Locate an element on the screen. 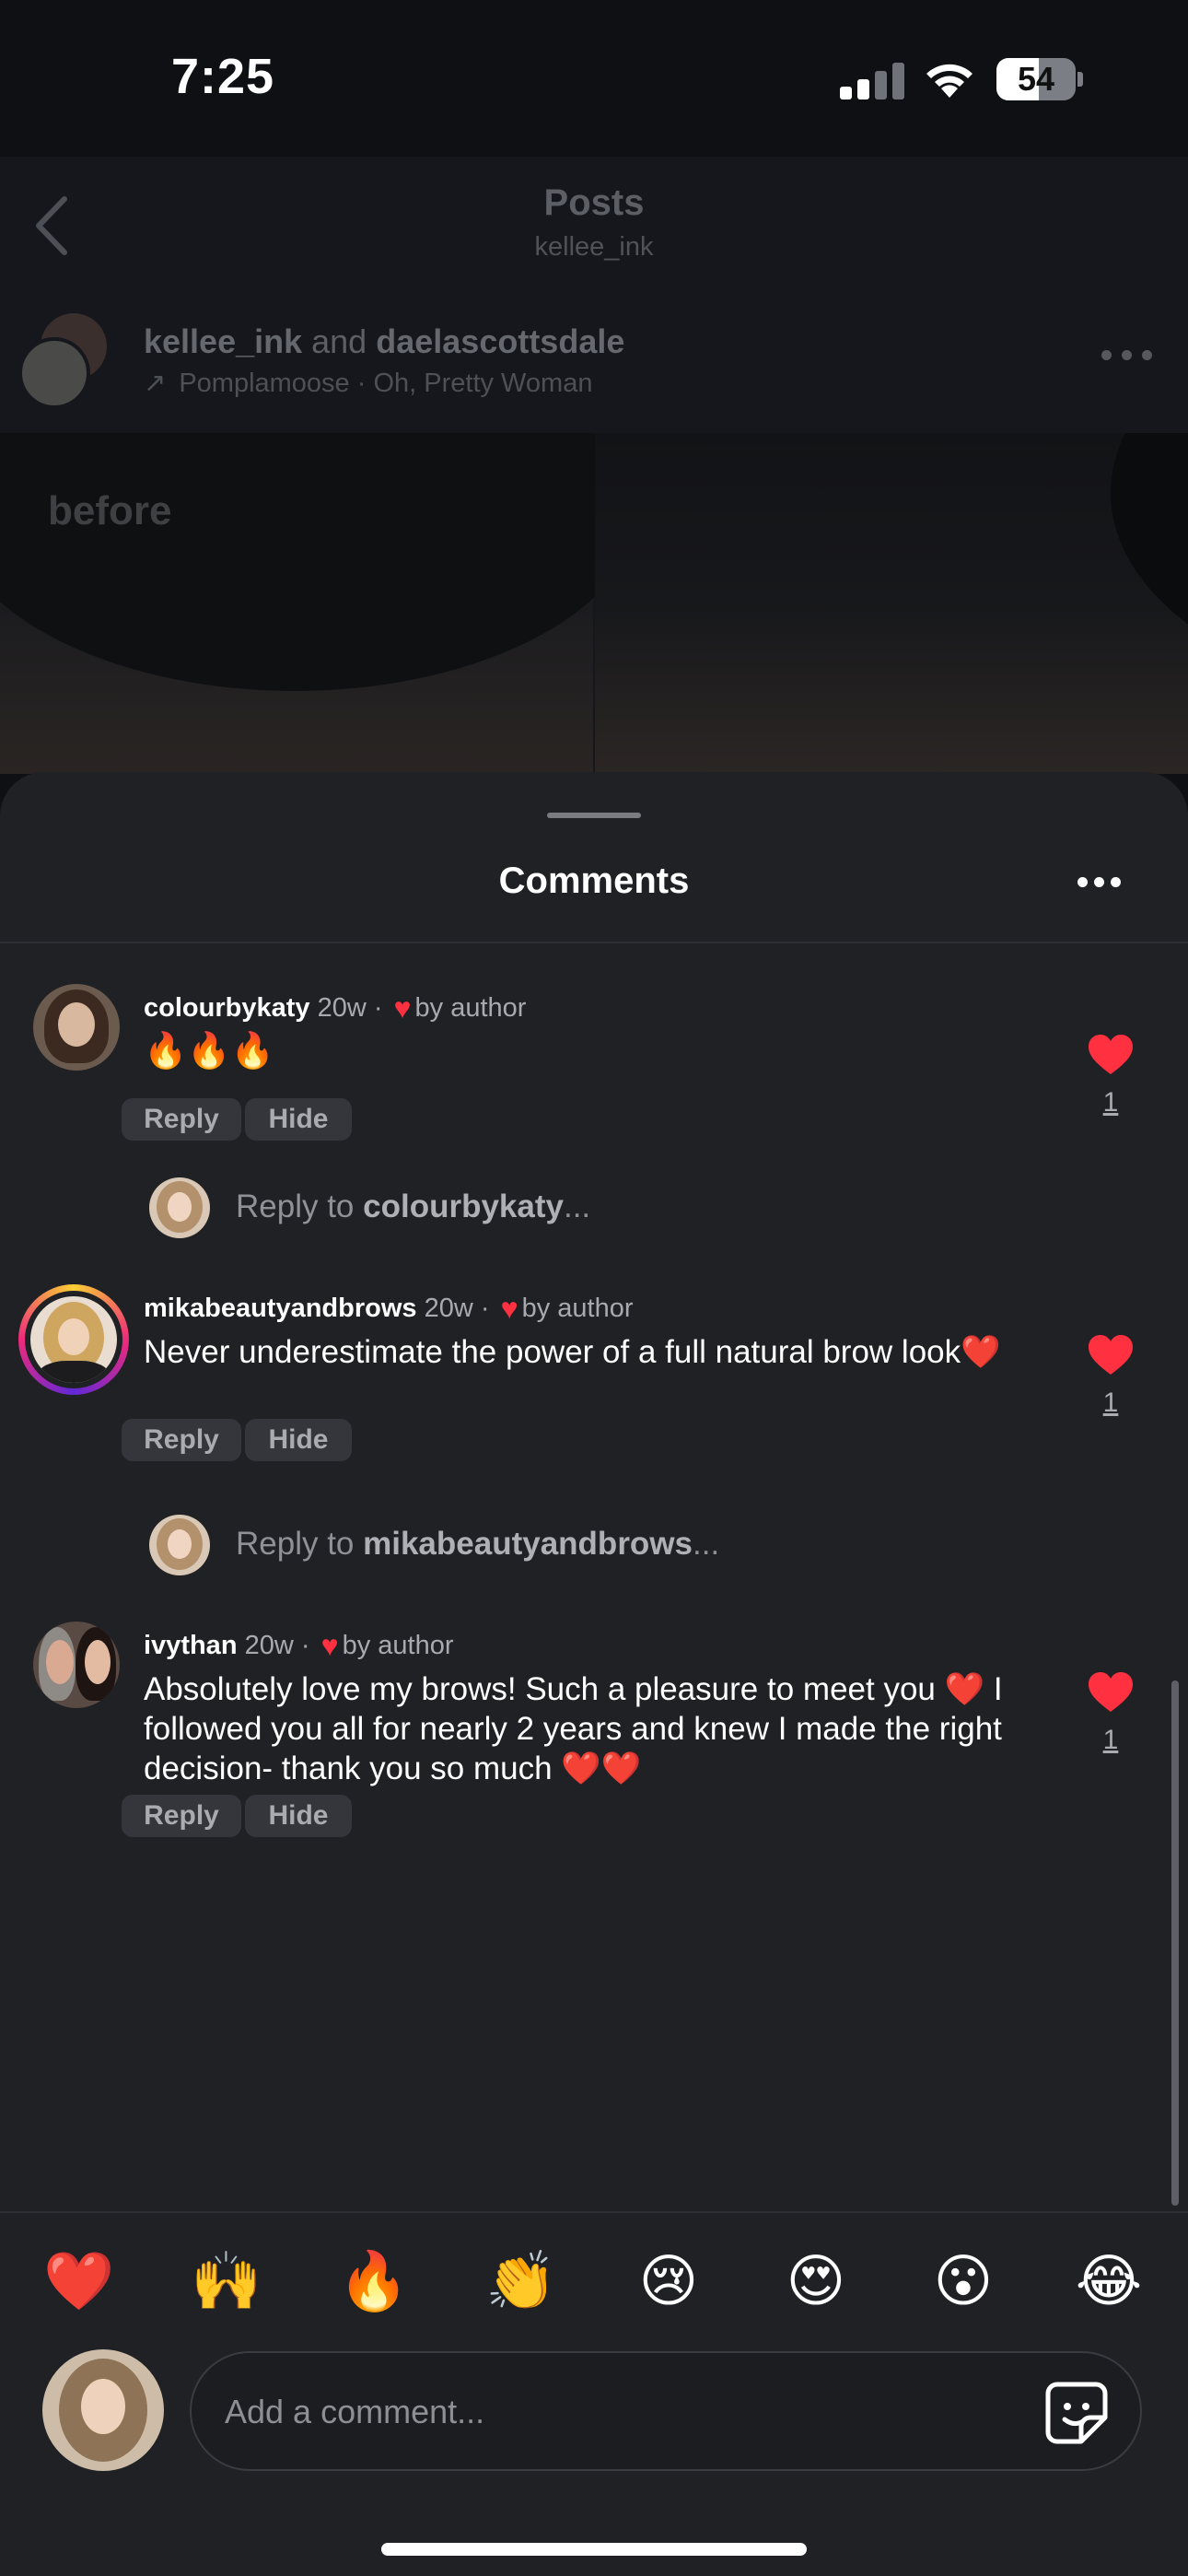 This screenshot has height=2576, width=1188. emoji-fire: 🔥 is located at coordinates (374, 2281).